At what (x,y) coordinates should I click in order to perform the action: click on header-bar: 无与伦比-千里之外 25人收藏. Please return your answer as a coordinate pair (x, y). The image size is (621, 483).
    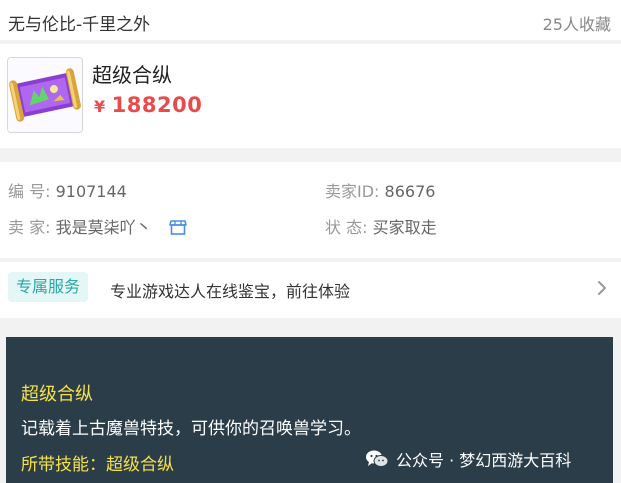
    Looking at the image, I should click on (310, 20).